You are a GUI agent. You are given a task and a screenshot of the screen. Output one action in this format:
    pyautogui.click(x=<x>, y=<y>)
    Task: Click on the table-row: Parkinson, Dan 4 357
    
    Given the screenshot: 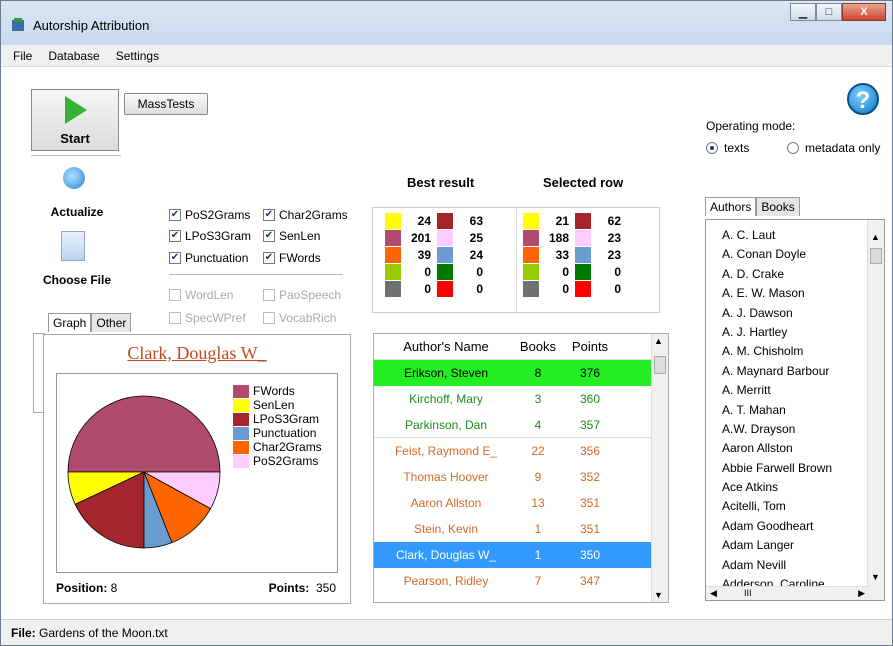 What is the action you would take?
    pyautogui.click(x=521, y=425)
    